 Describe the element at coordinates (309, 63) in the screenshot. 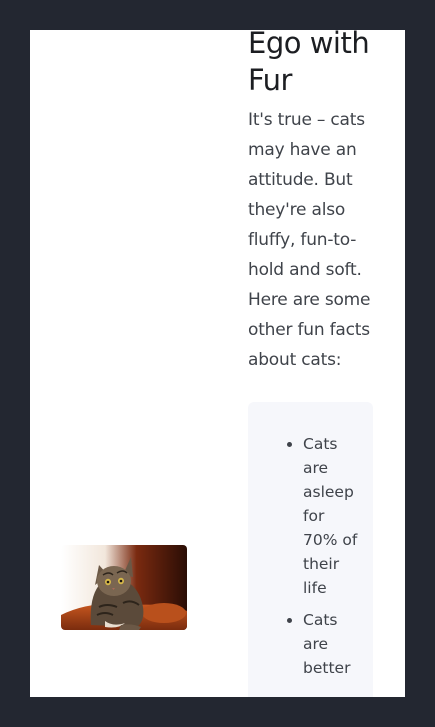

I see `article-title: Ego with Fur` at that location.